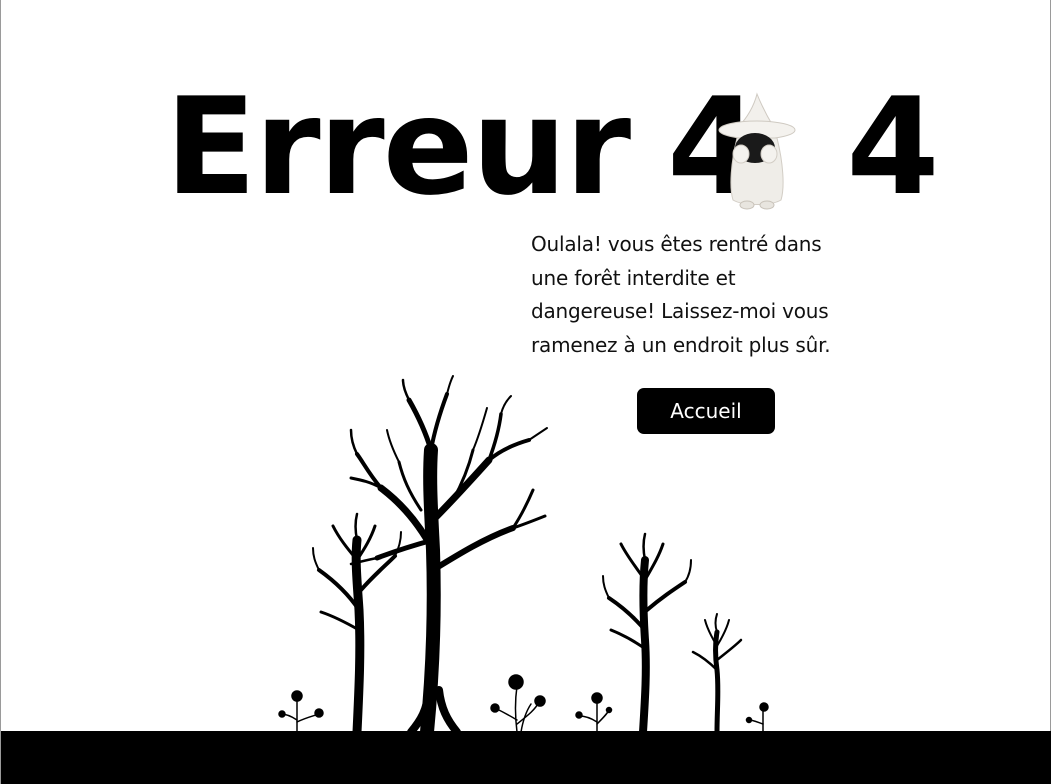  What do you see at coordinates (892, 147) in the screenshot?
I see `title-digit-right: 4` at bounding box center [892, 147].